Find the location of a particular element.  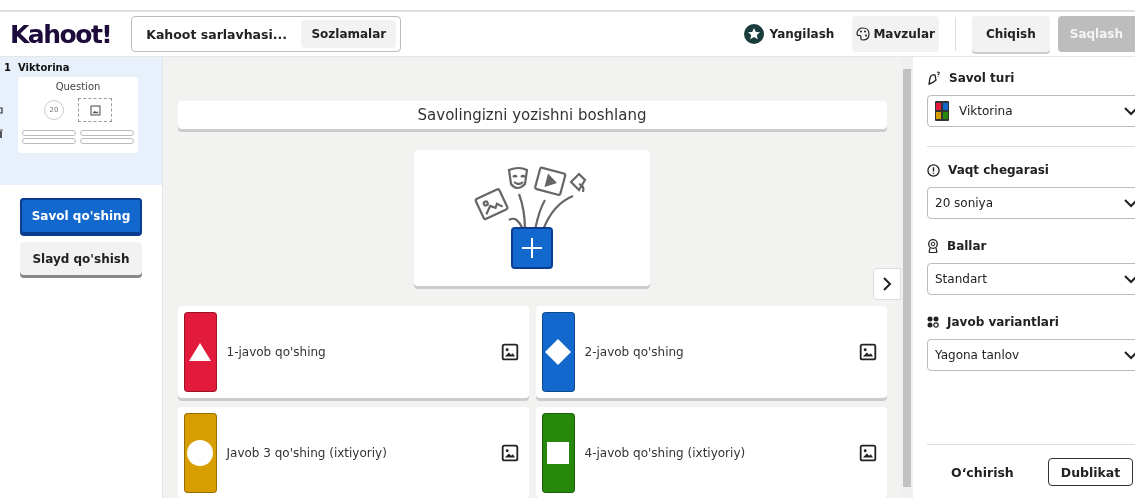

triangle-icon is located at coordinates (200, 352).